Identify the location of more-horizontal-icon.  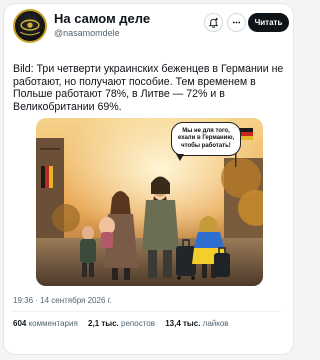
(236, 22).